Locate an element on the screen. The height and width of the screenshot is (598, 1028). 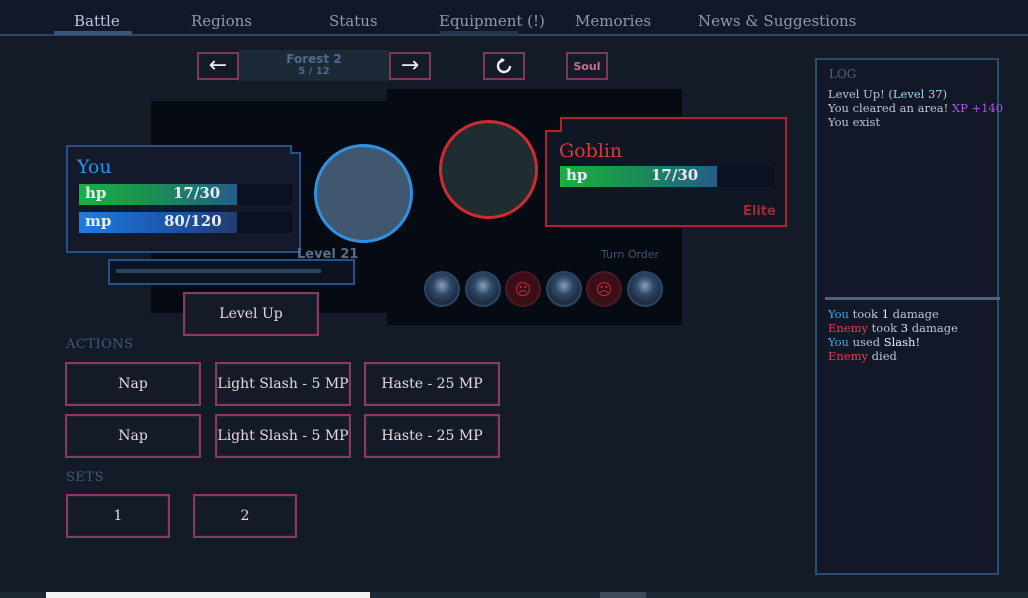
player-hp-bar: hp 17/30 is located at coordinates (186, 194).